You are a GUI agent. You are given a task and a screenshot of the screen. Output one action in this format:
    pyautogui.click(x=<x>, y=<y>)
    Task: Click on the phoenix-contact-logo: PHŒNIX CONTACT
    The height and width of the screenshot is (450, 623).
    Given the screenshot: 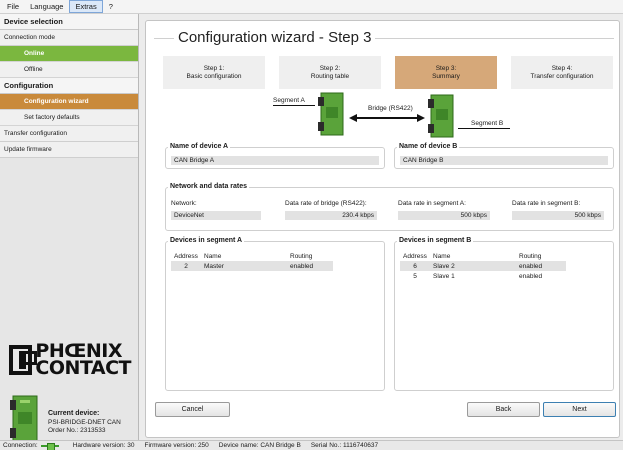 What is the action you would take?
    pyautogui.click(x=70, y=360)
    